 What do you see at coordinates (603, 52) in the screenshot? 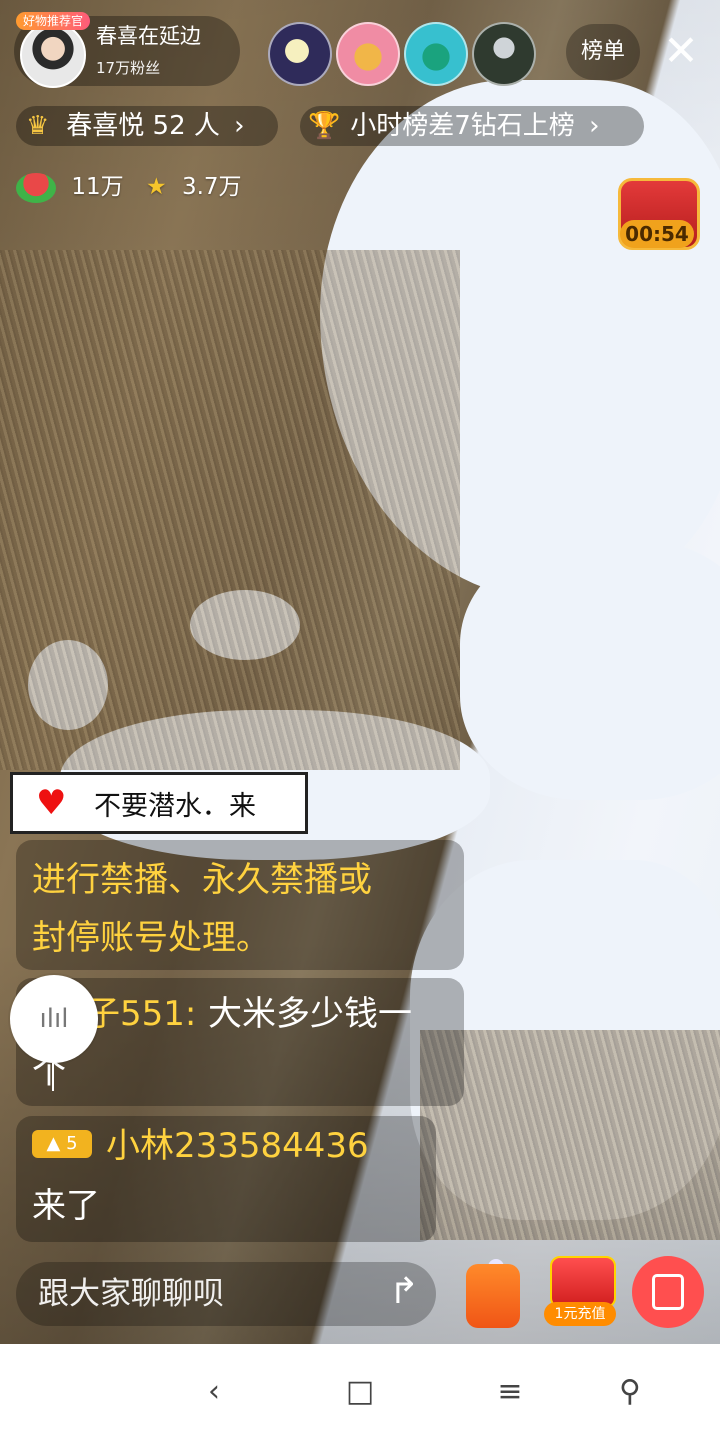
I see `rank-list-button: 榜单` at bounding box center [603, 52].